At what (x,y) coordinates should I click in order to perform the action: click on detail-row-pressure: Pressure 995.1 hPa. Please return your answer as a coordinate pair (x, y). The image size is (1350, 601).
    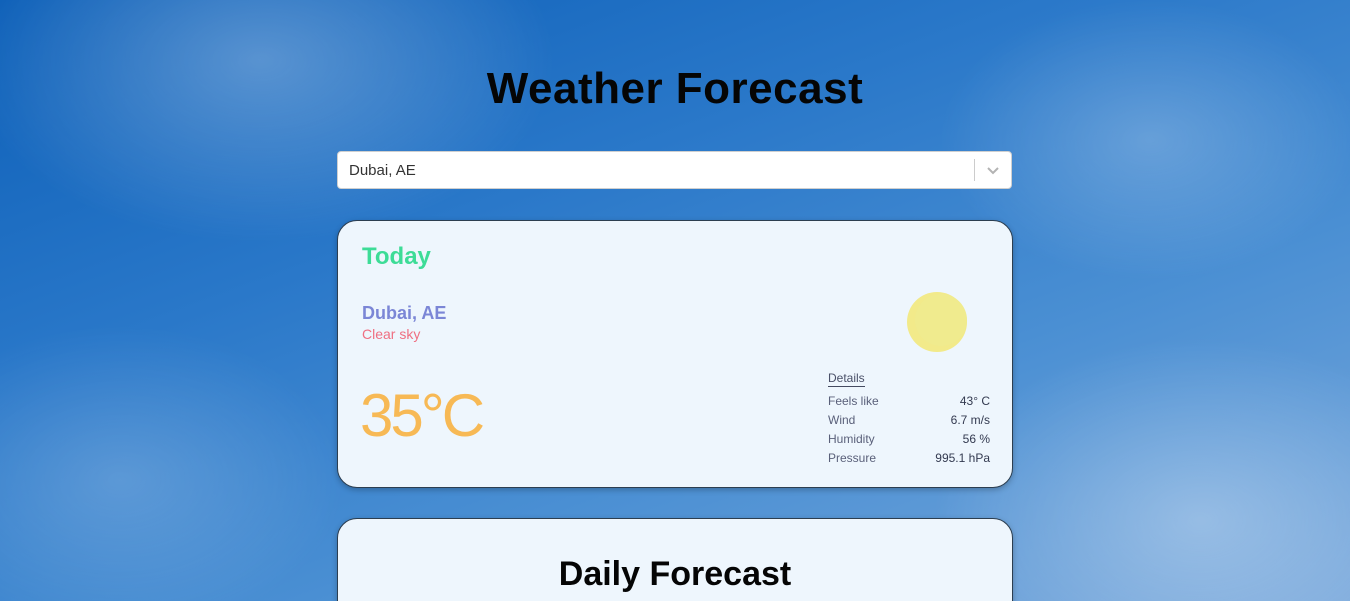
    Looking at the image, I should click on (909, 457).